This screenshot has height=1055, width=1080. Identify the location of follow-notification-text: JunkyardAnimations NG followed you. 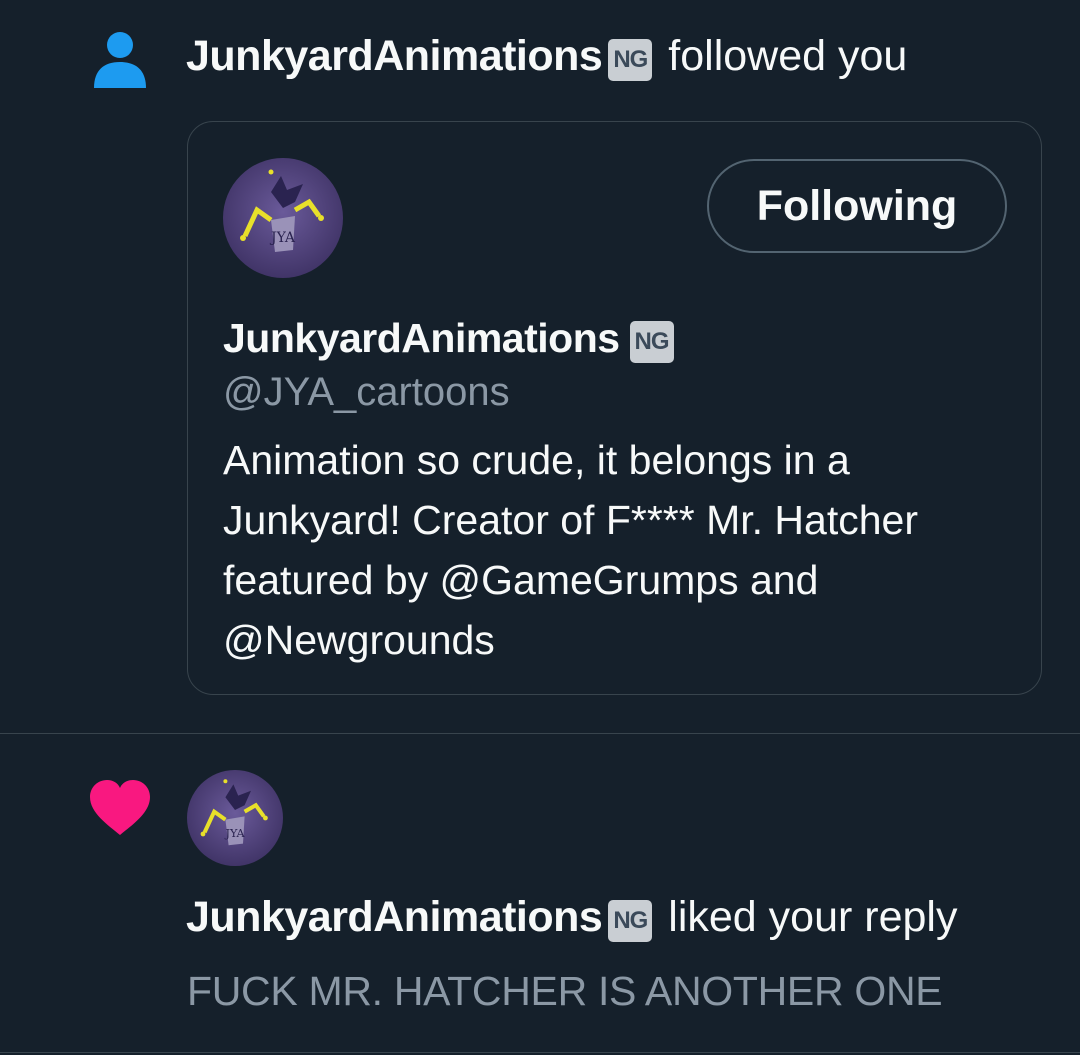
(546, 56).